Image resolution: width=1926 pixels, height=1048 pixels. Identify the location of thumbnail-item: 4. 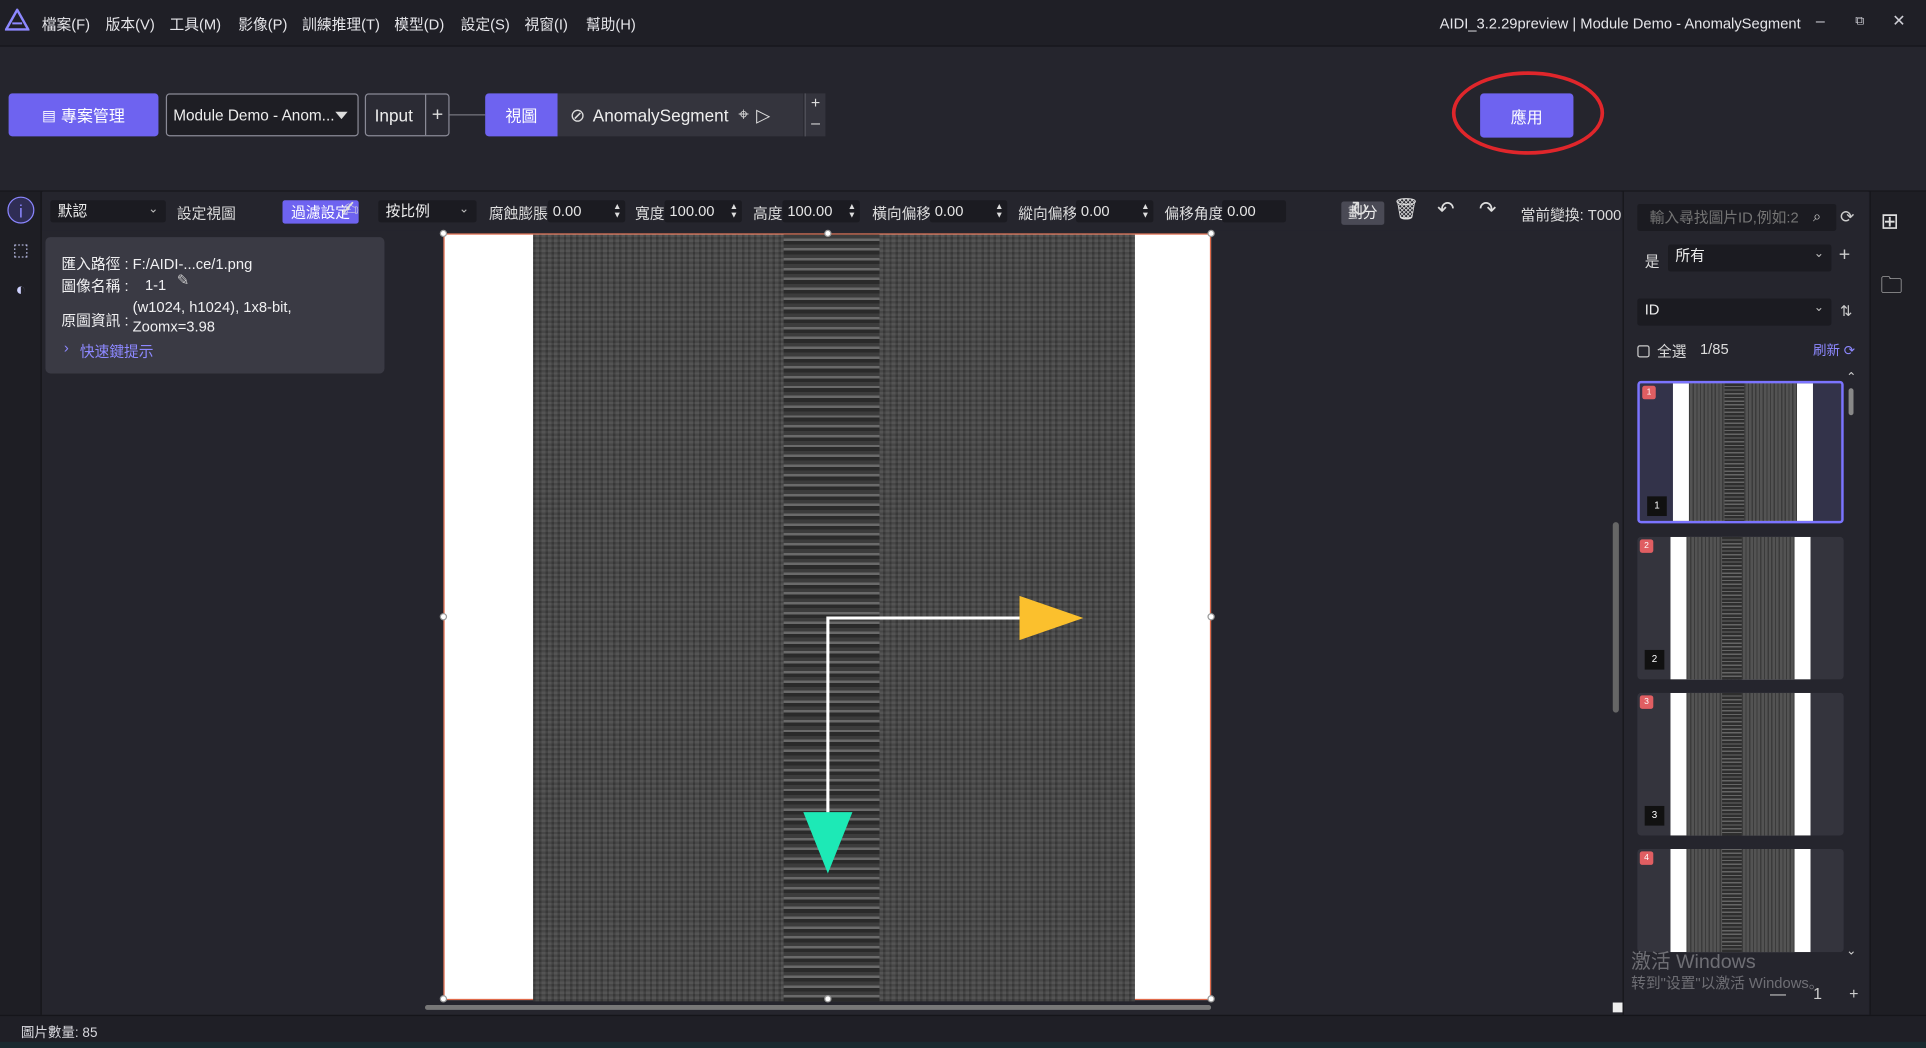
(1740, 900).